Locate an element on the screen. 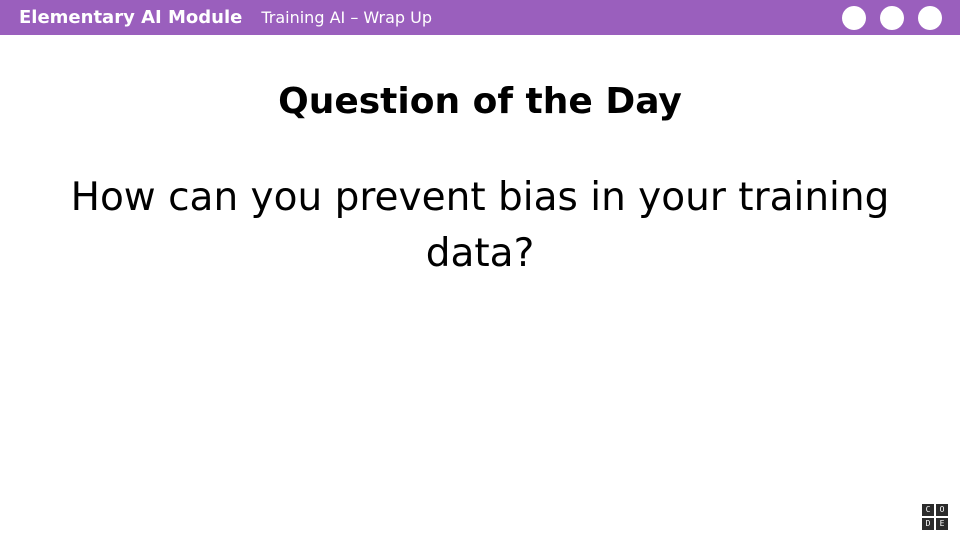  logo-letter-o: O is located at coordinates (942, 510).